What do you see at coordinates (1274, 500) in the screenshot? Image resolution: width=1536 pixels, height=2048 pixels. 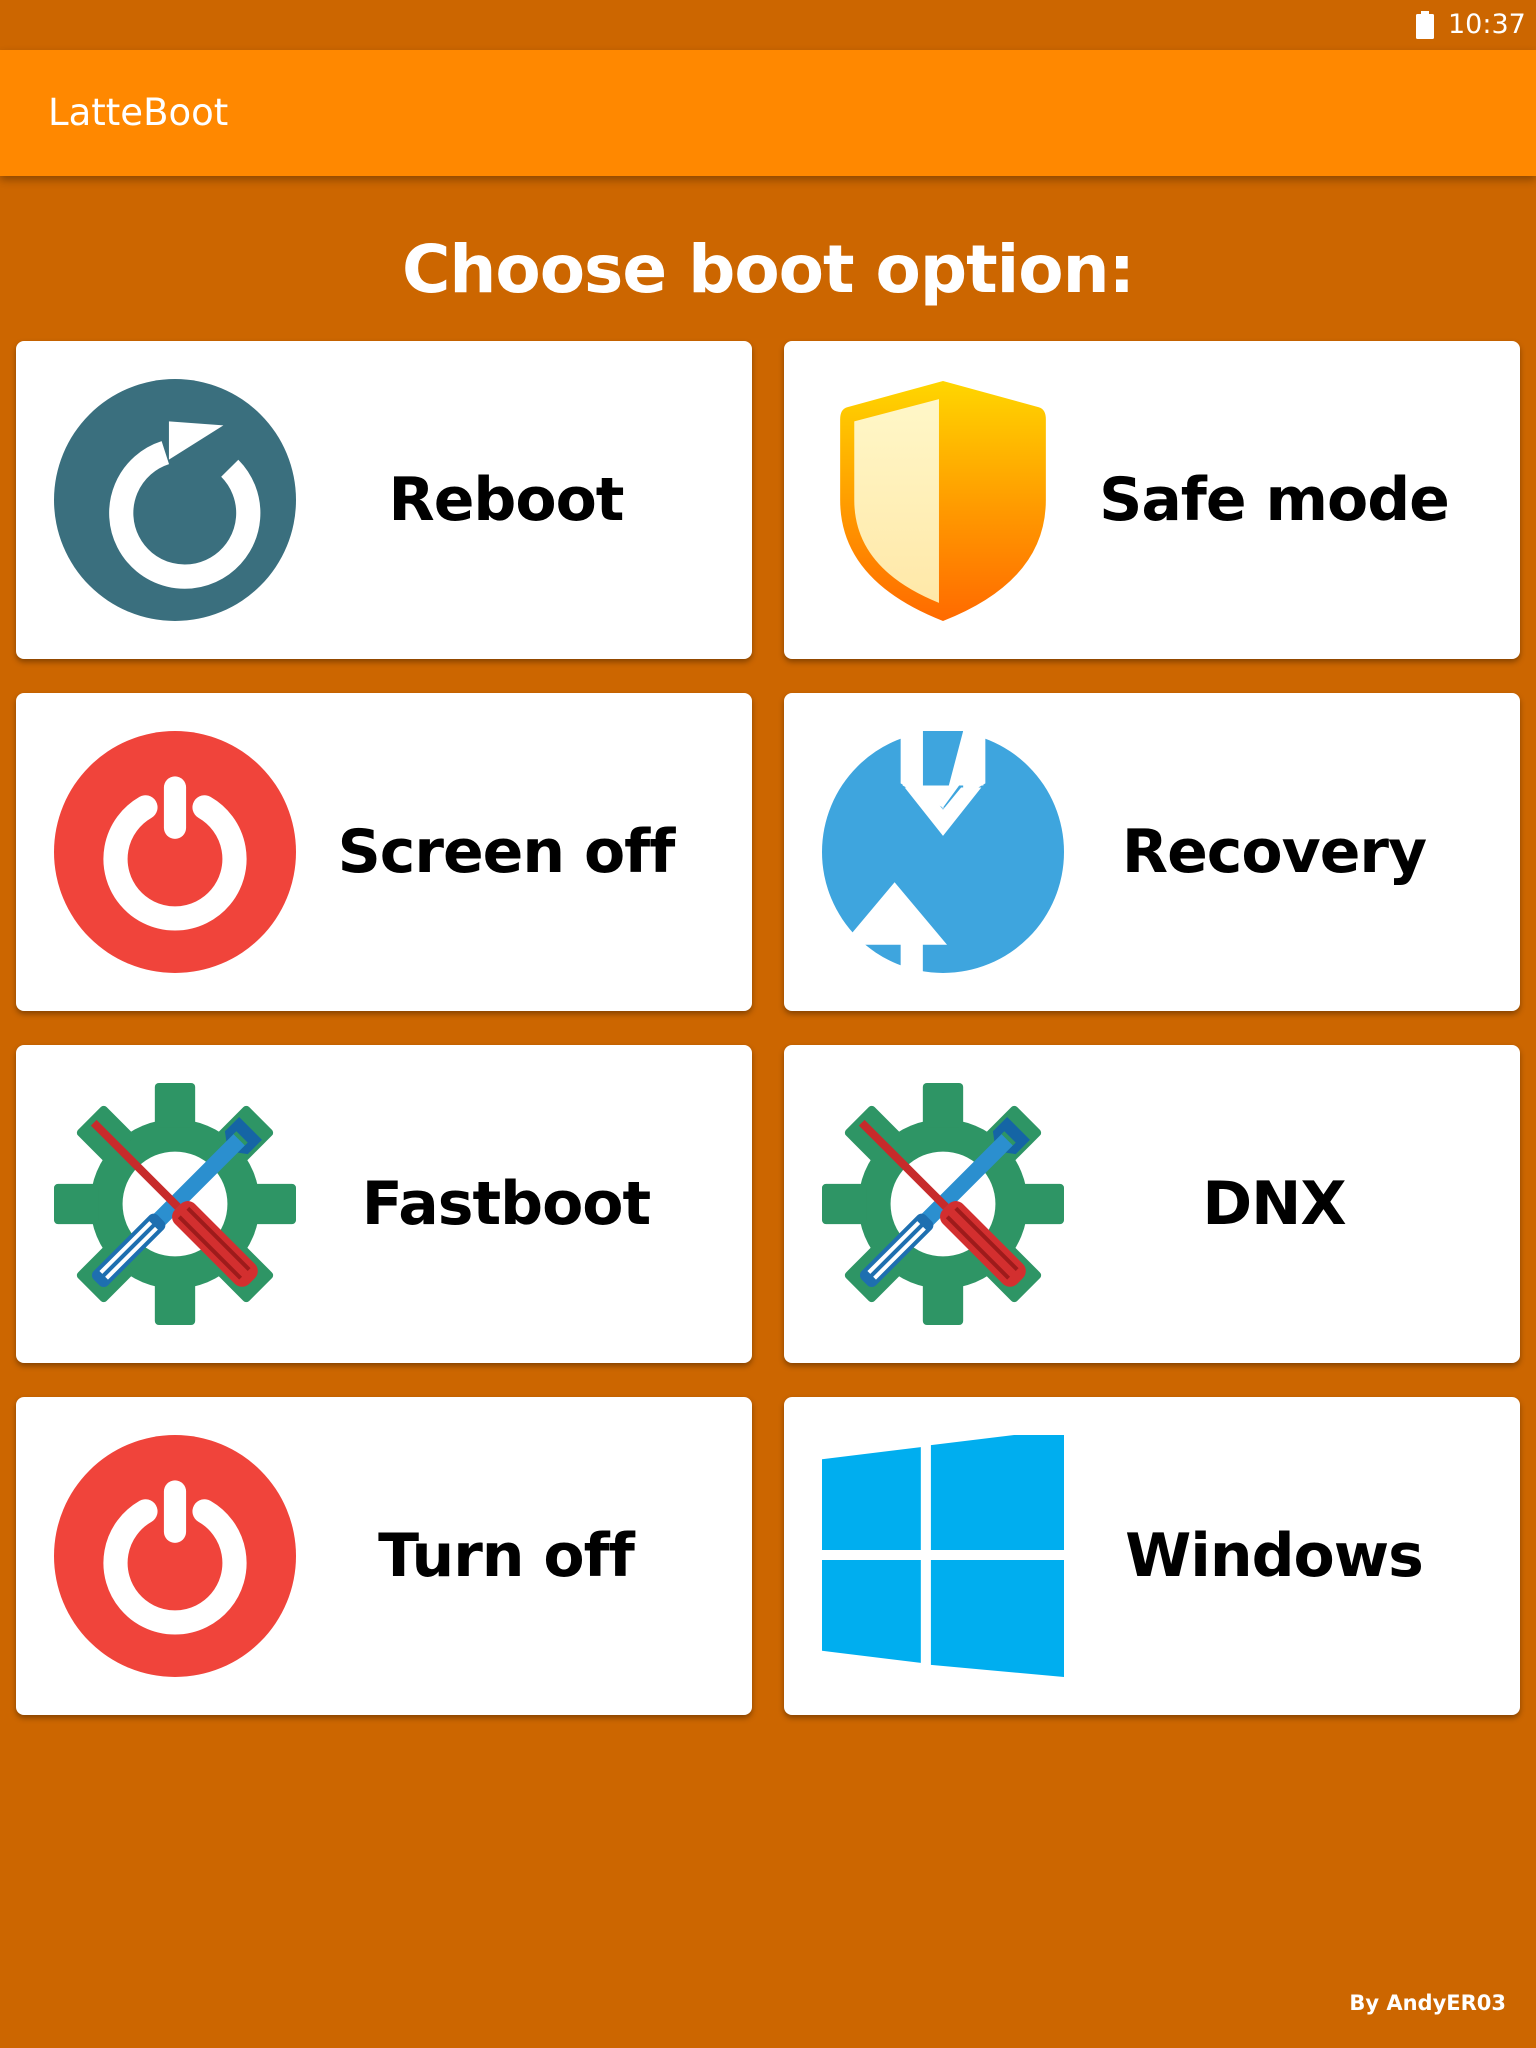 I see `safe-mode-label: Safe mode` at bounding box center [1274, 500].